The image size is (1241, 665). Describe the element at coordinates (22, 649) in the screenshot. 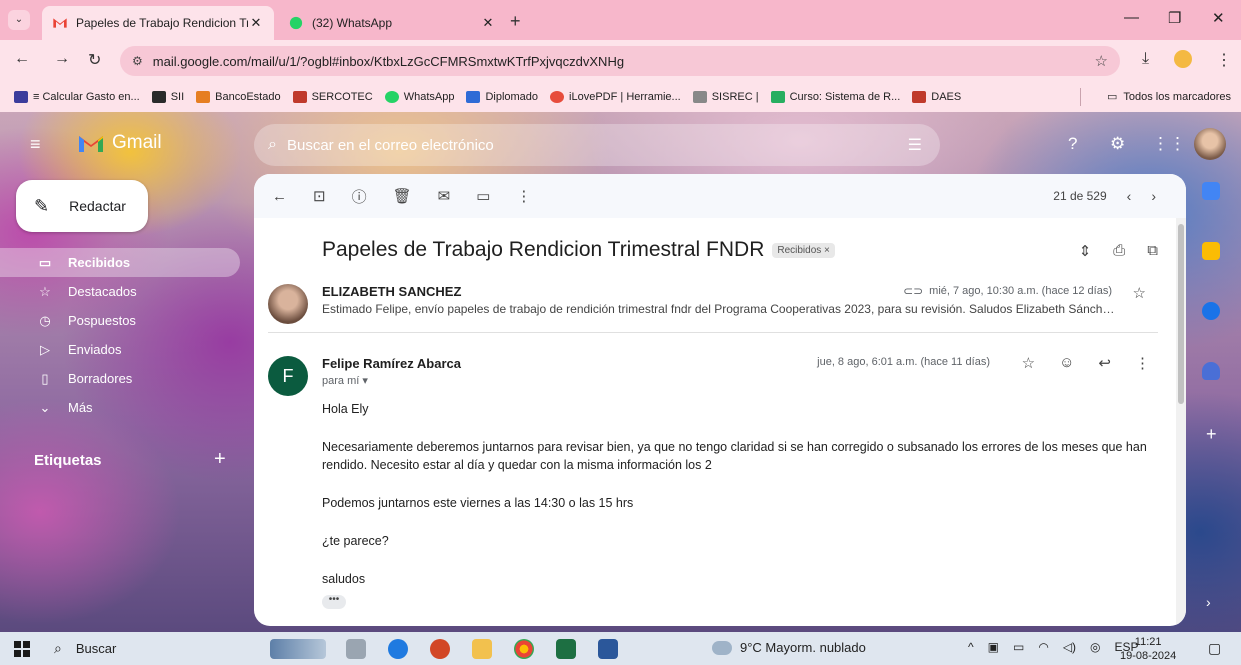

I see `windows-start-icon` at that location.